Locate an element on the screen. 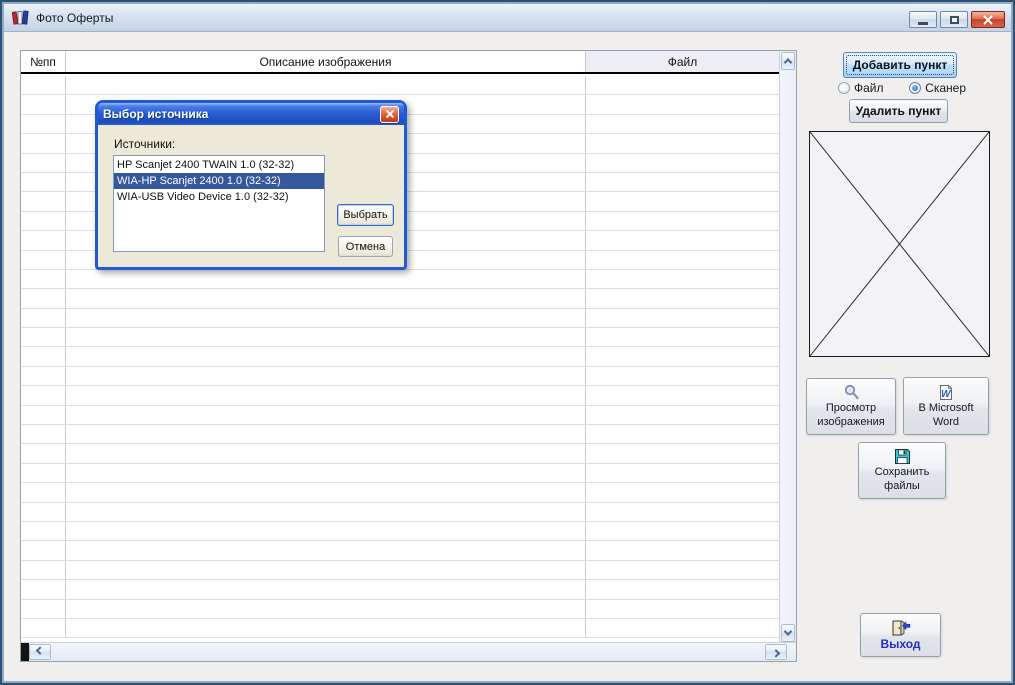  maximize-button is located at coordinates (954, 19).